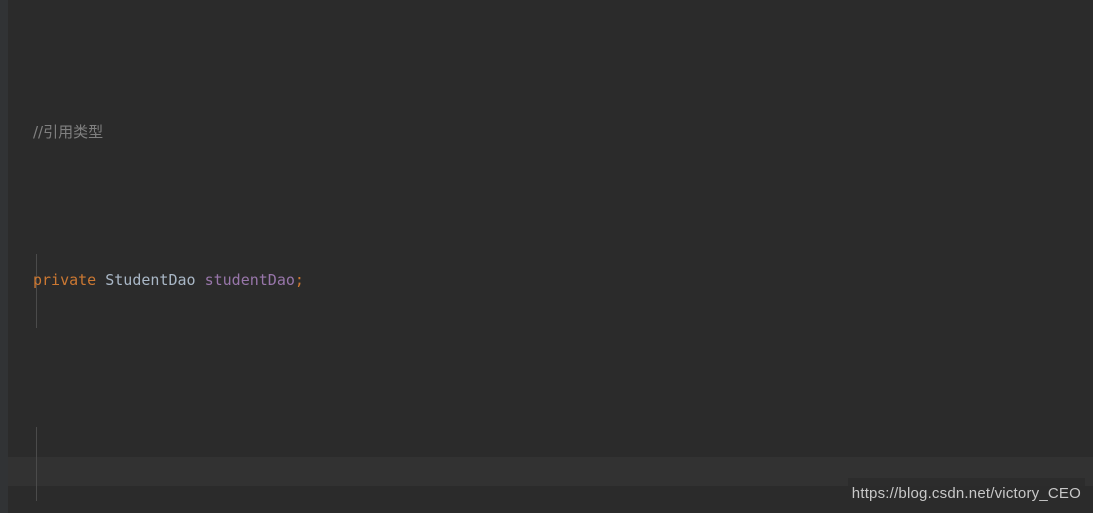  I want to click on token-comment: //引用类型, so click(68, 132).